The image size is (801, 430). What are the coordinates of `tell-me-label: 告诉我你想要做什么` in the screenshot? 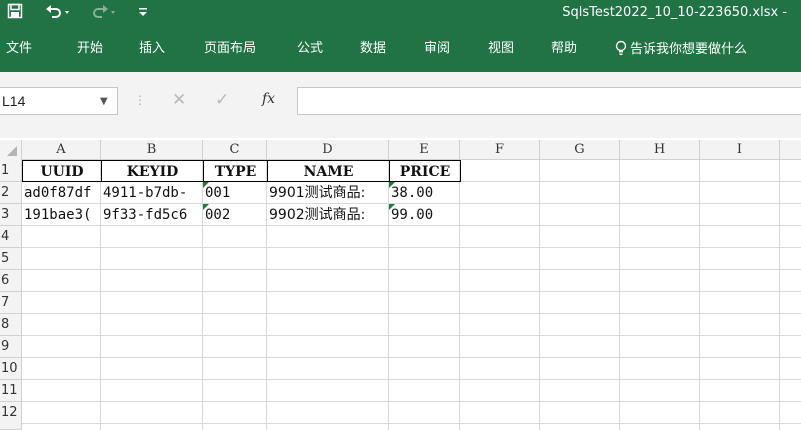 It's located at (689, 49).